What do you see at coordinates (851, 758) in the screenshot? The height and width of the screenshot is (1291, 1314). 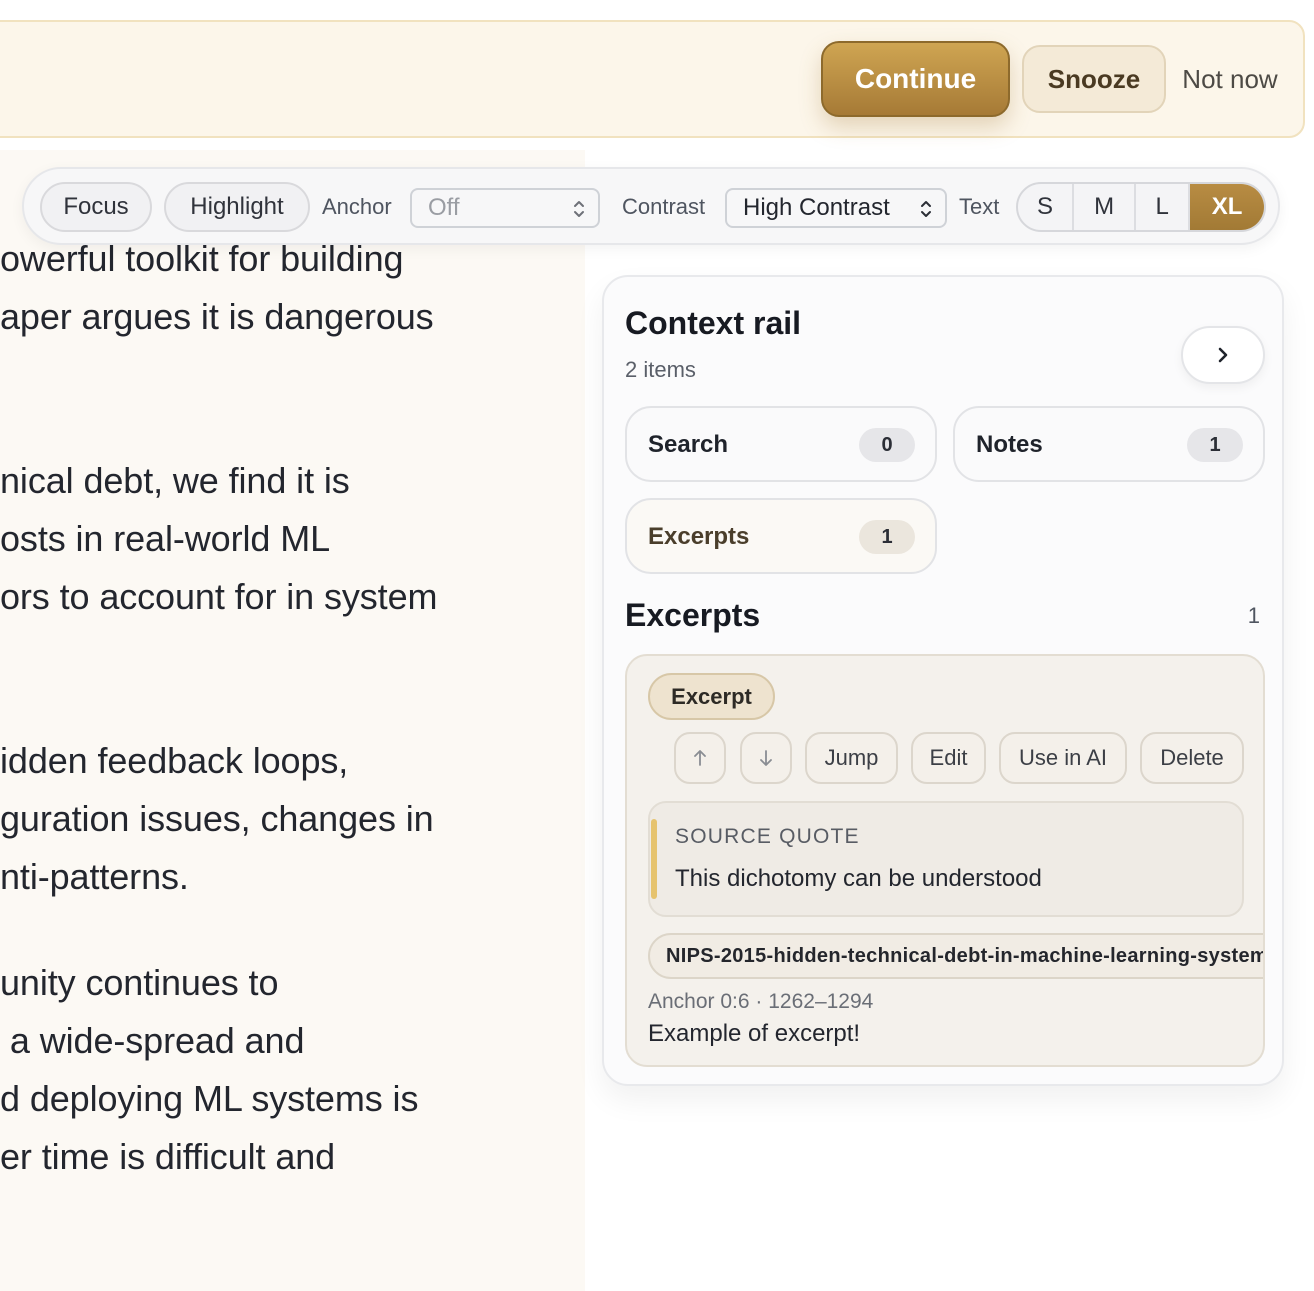 I see `jump-button: Jump` at bounding box center [851, 758].